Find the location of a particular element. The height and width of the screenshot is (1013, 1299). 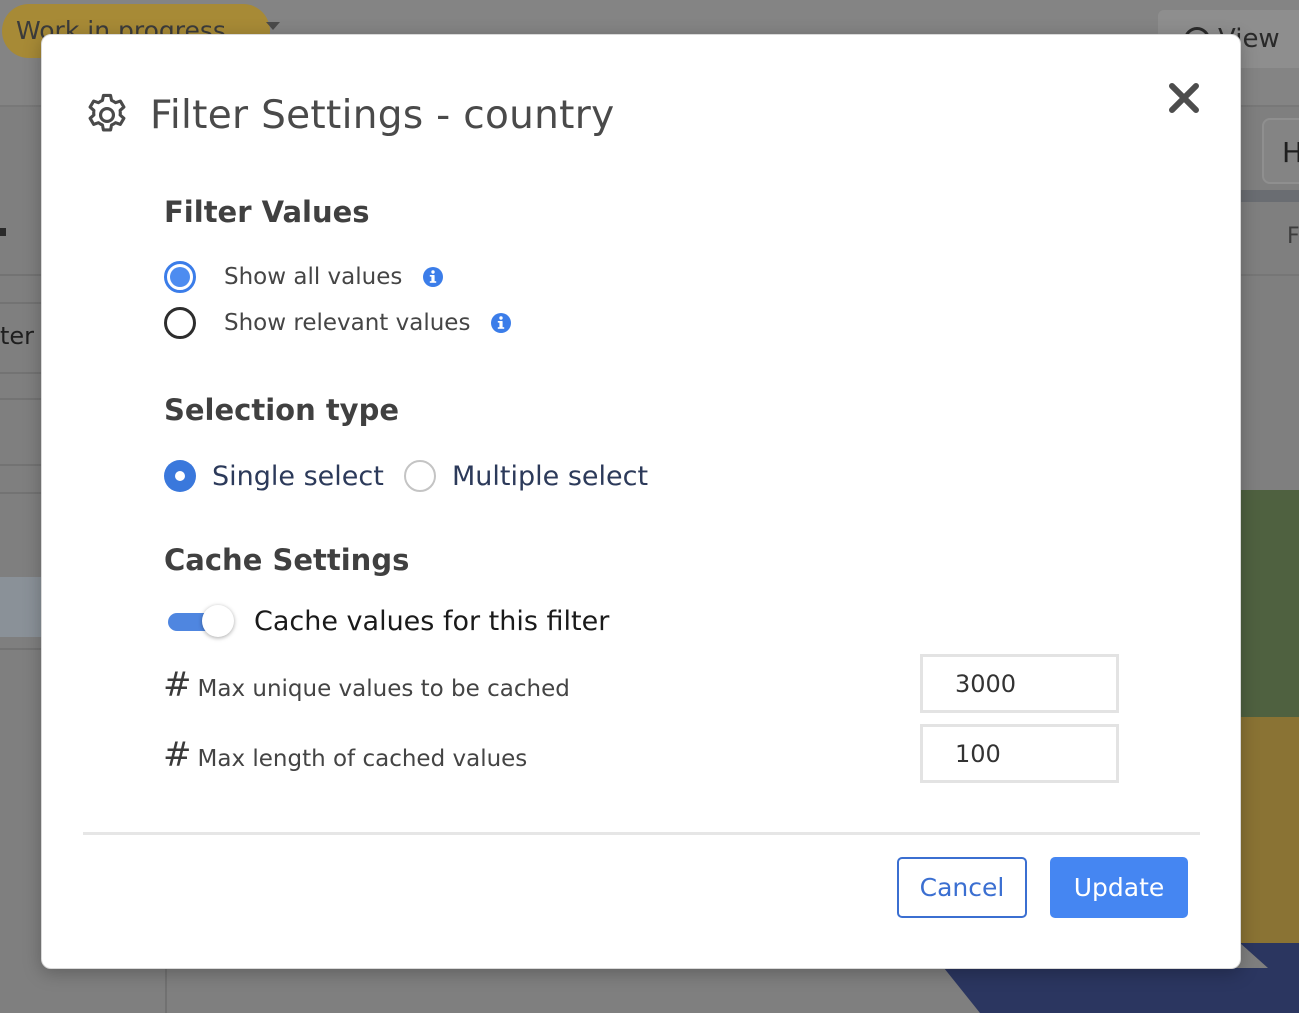

selection-type-heading: Selection type is located at coordinates (282, 410).